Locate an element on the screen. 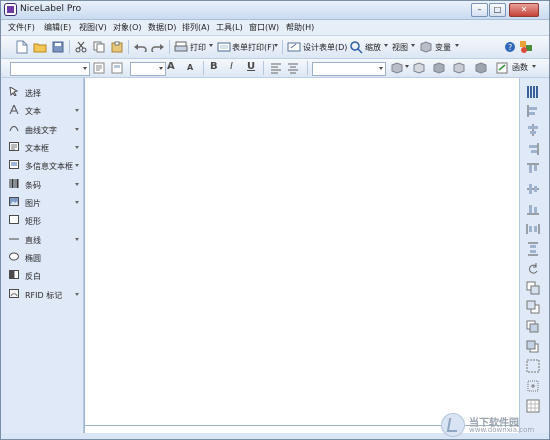 The width and height of the screenshot is (550, 440). save-icon is located at coordinates (58, 47).